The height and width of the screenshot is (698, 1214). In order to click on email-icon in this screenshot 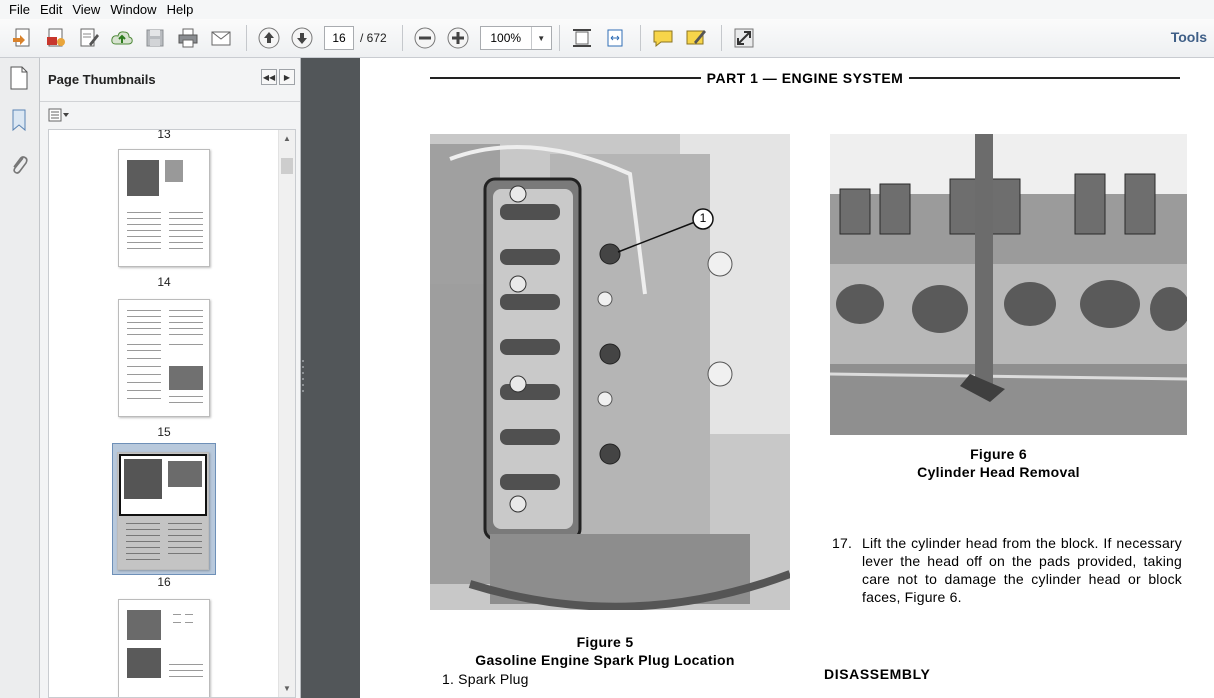, I will do `click(221, 38)`.